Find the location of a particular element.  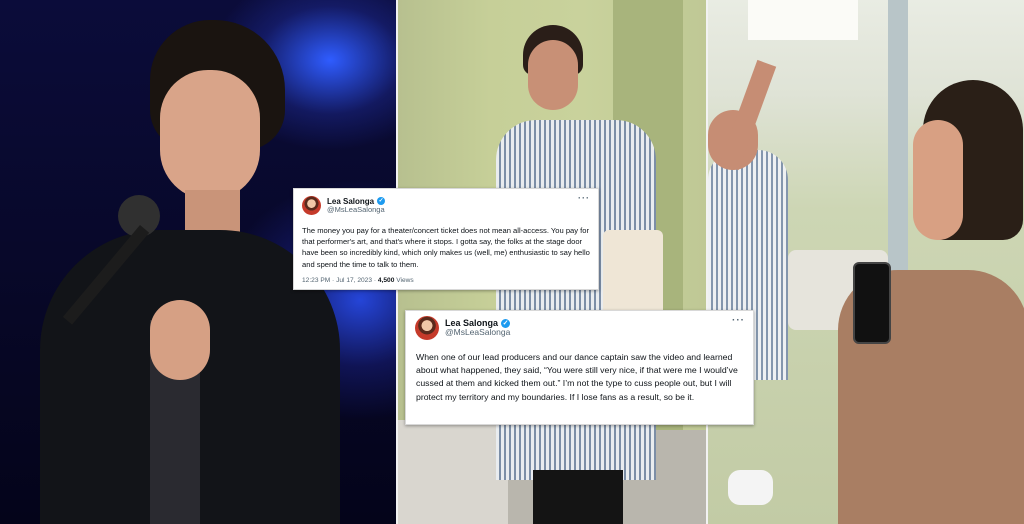

couch is located at coordinates (453, 472).